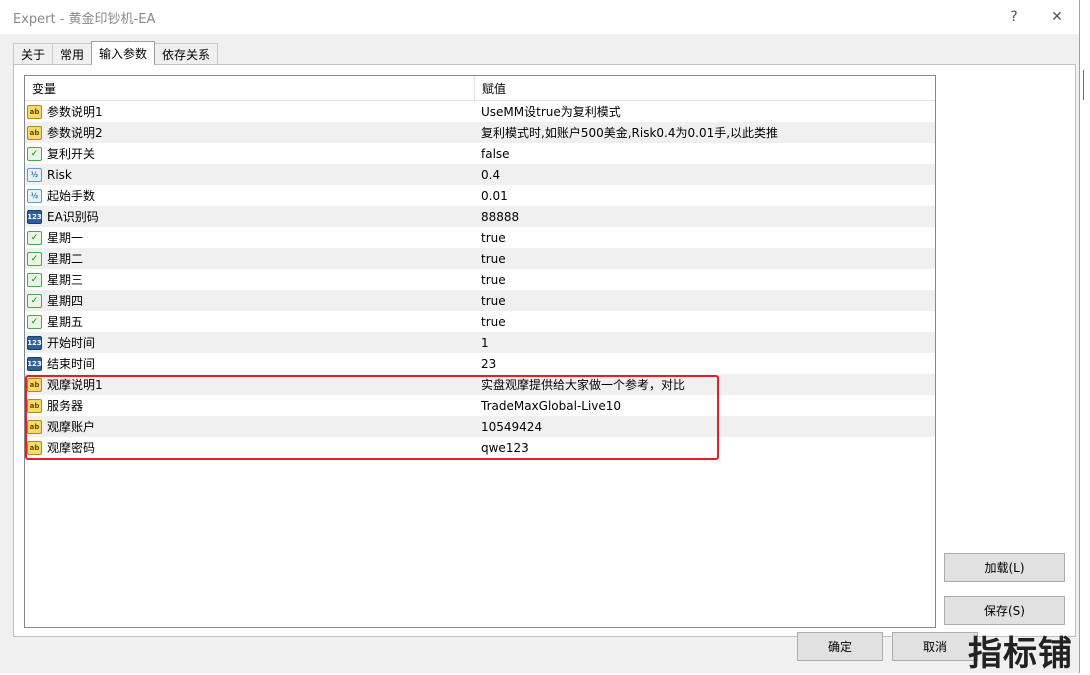  What do you see at coordinates (33, 54) in the screenshot?
I see `tab-about: 关于` at bounding box center [33, 54].